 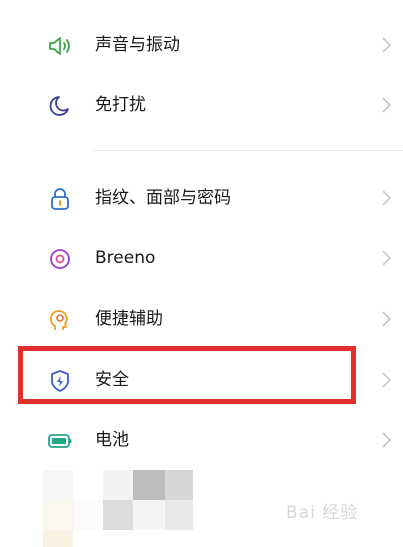 What do you see at coordinates (60, 106) in the screenshot?
I see `moon-icon` at bounding box center [60, 106].